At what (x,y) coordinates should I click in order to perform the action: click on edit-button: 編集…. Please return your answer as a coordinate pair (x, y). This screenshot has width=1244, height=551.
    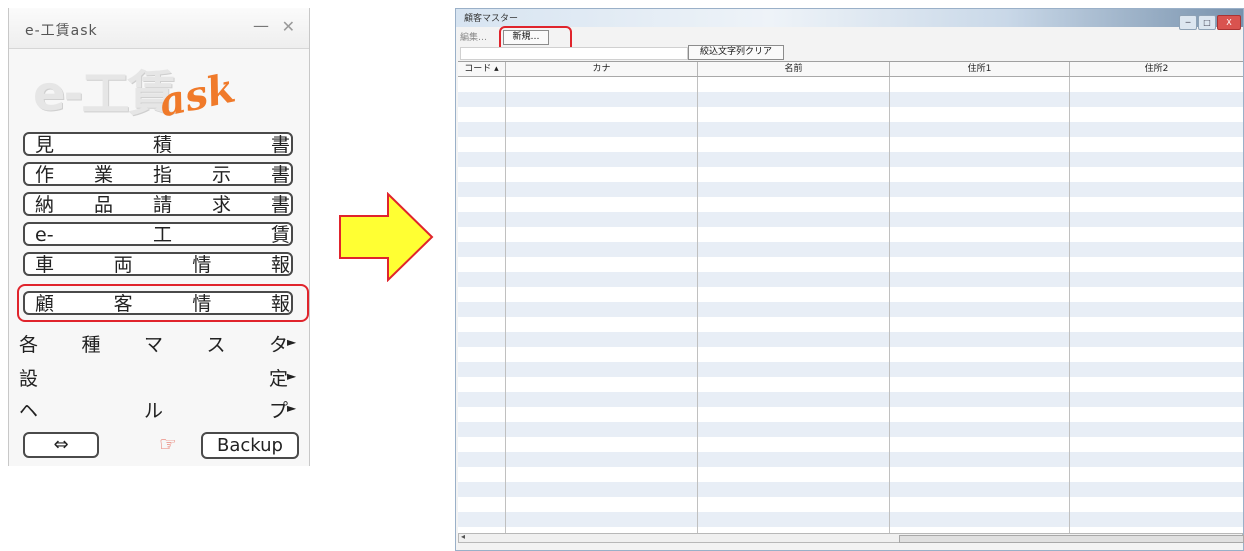
    Looking at the image, I should click on (473, 36).